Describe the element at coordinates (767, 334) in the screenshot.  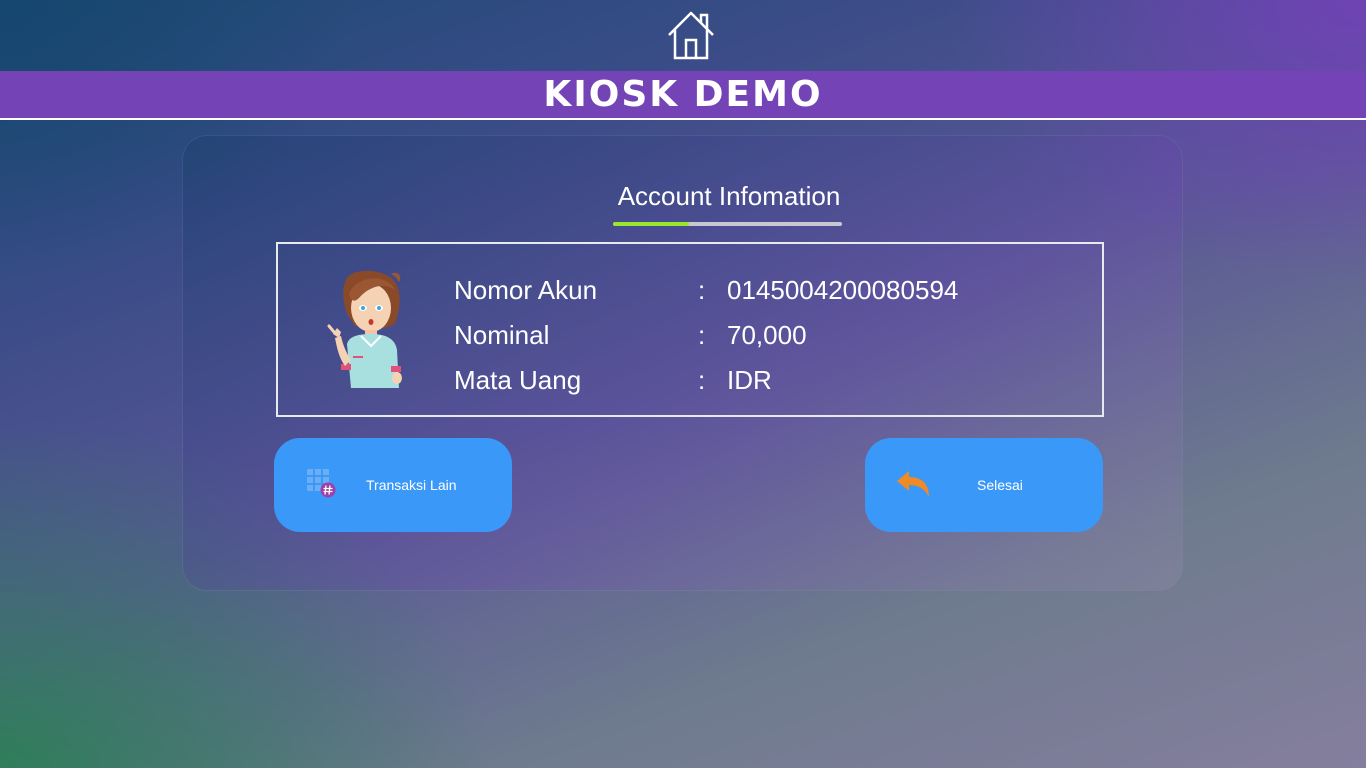
I see `row-value: 70,000` at that location.